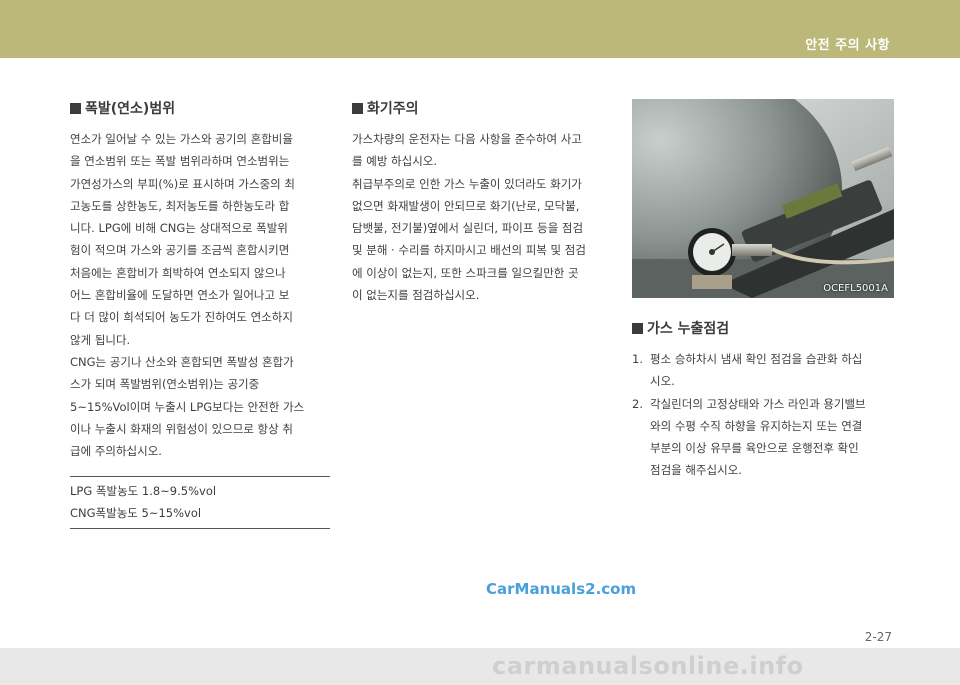 This screenshot has width=960, height=685. I want to click on text-line: CNG는 공기나 산소와 혼합되면 폭발성 혼합가, so click(182, 361).